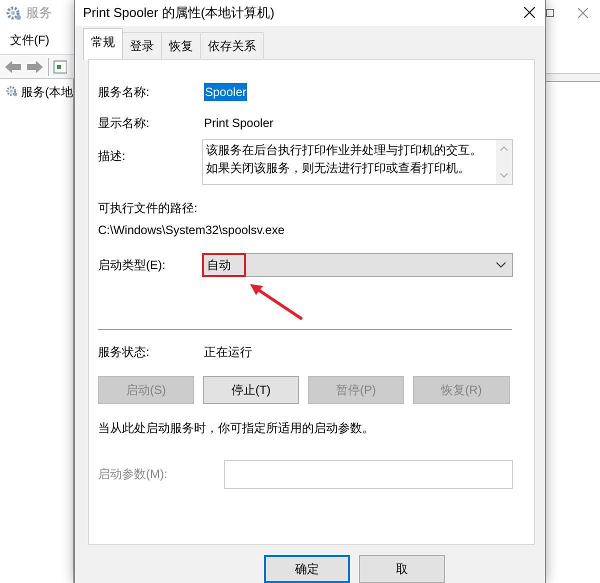 The width and height of the screenshot is (600, 583). What do you see at coordinates (402, 569) in the screenshot?
I see `dialog-button: 取` at bounding box center [402, 569].